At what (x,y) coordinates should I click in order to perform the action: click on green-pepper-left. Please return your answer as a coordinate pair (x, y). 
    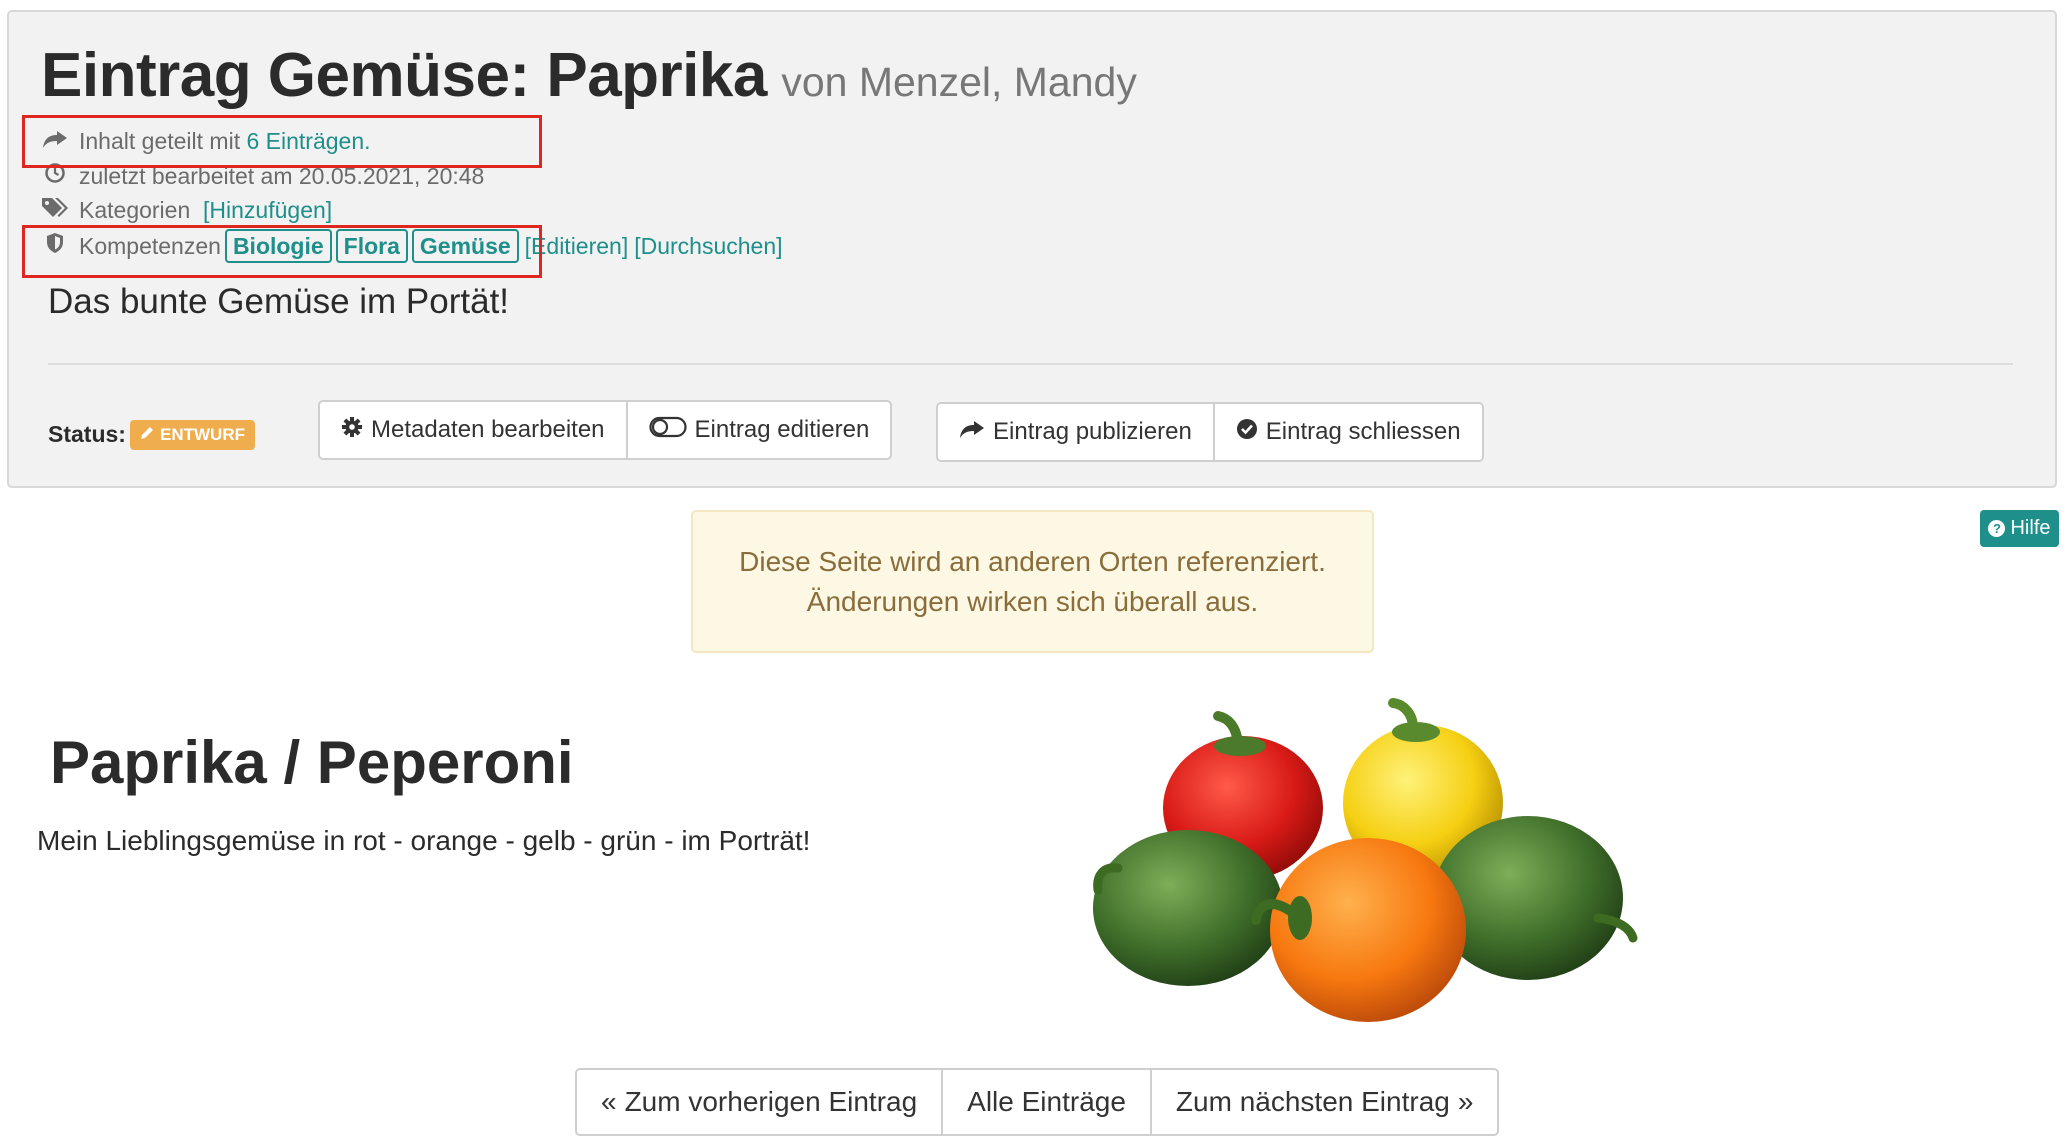
    Looking at the image, I should click on (1188, 908).